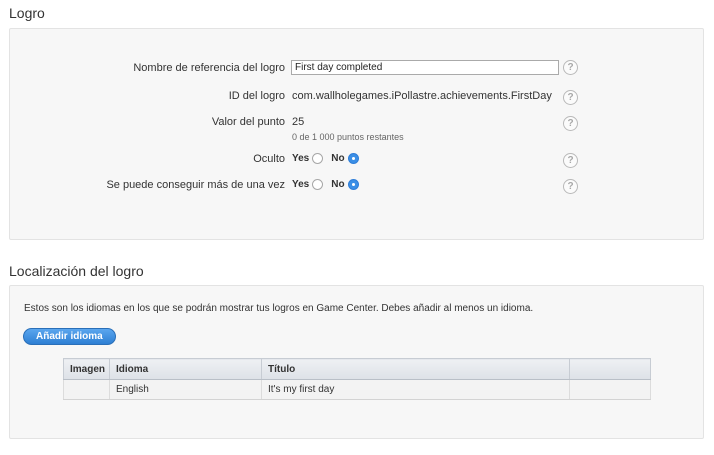 The height and width of the screenshot is (455, 714). I want to click on cell-extra, so click(610, 389).